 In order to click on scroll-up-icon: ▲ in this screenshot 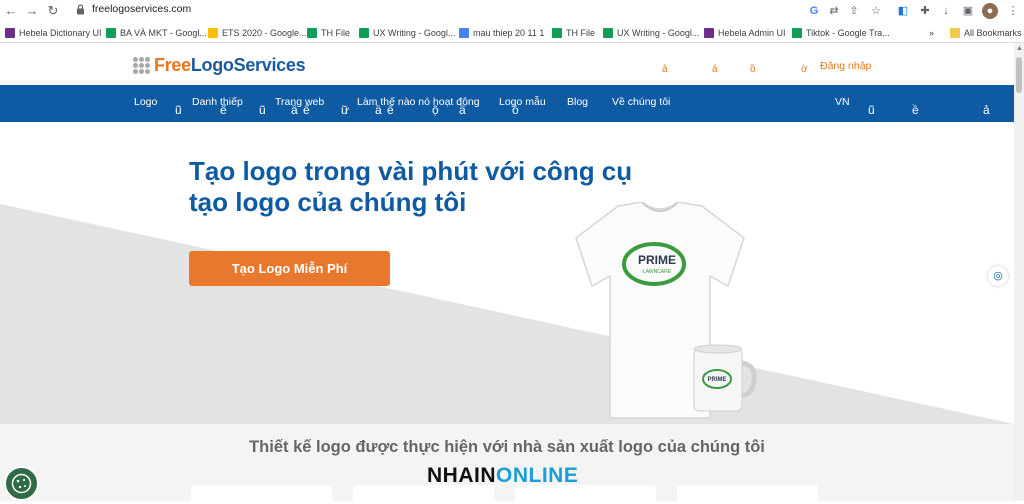, I will do `click(1019, 48)`.